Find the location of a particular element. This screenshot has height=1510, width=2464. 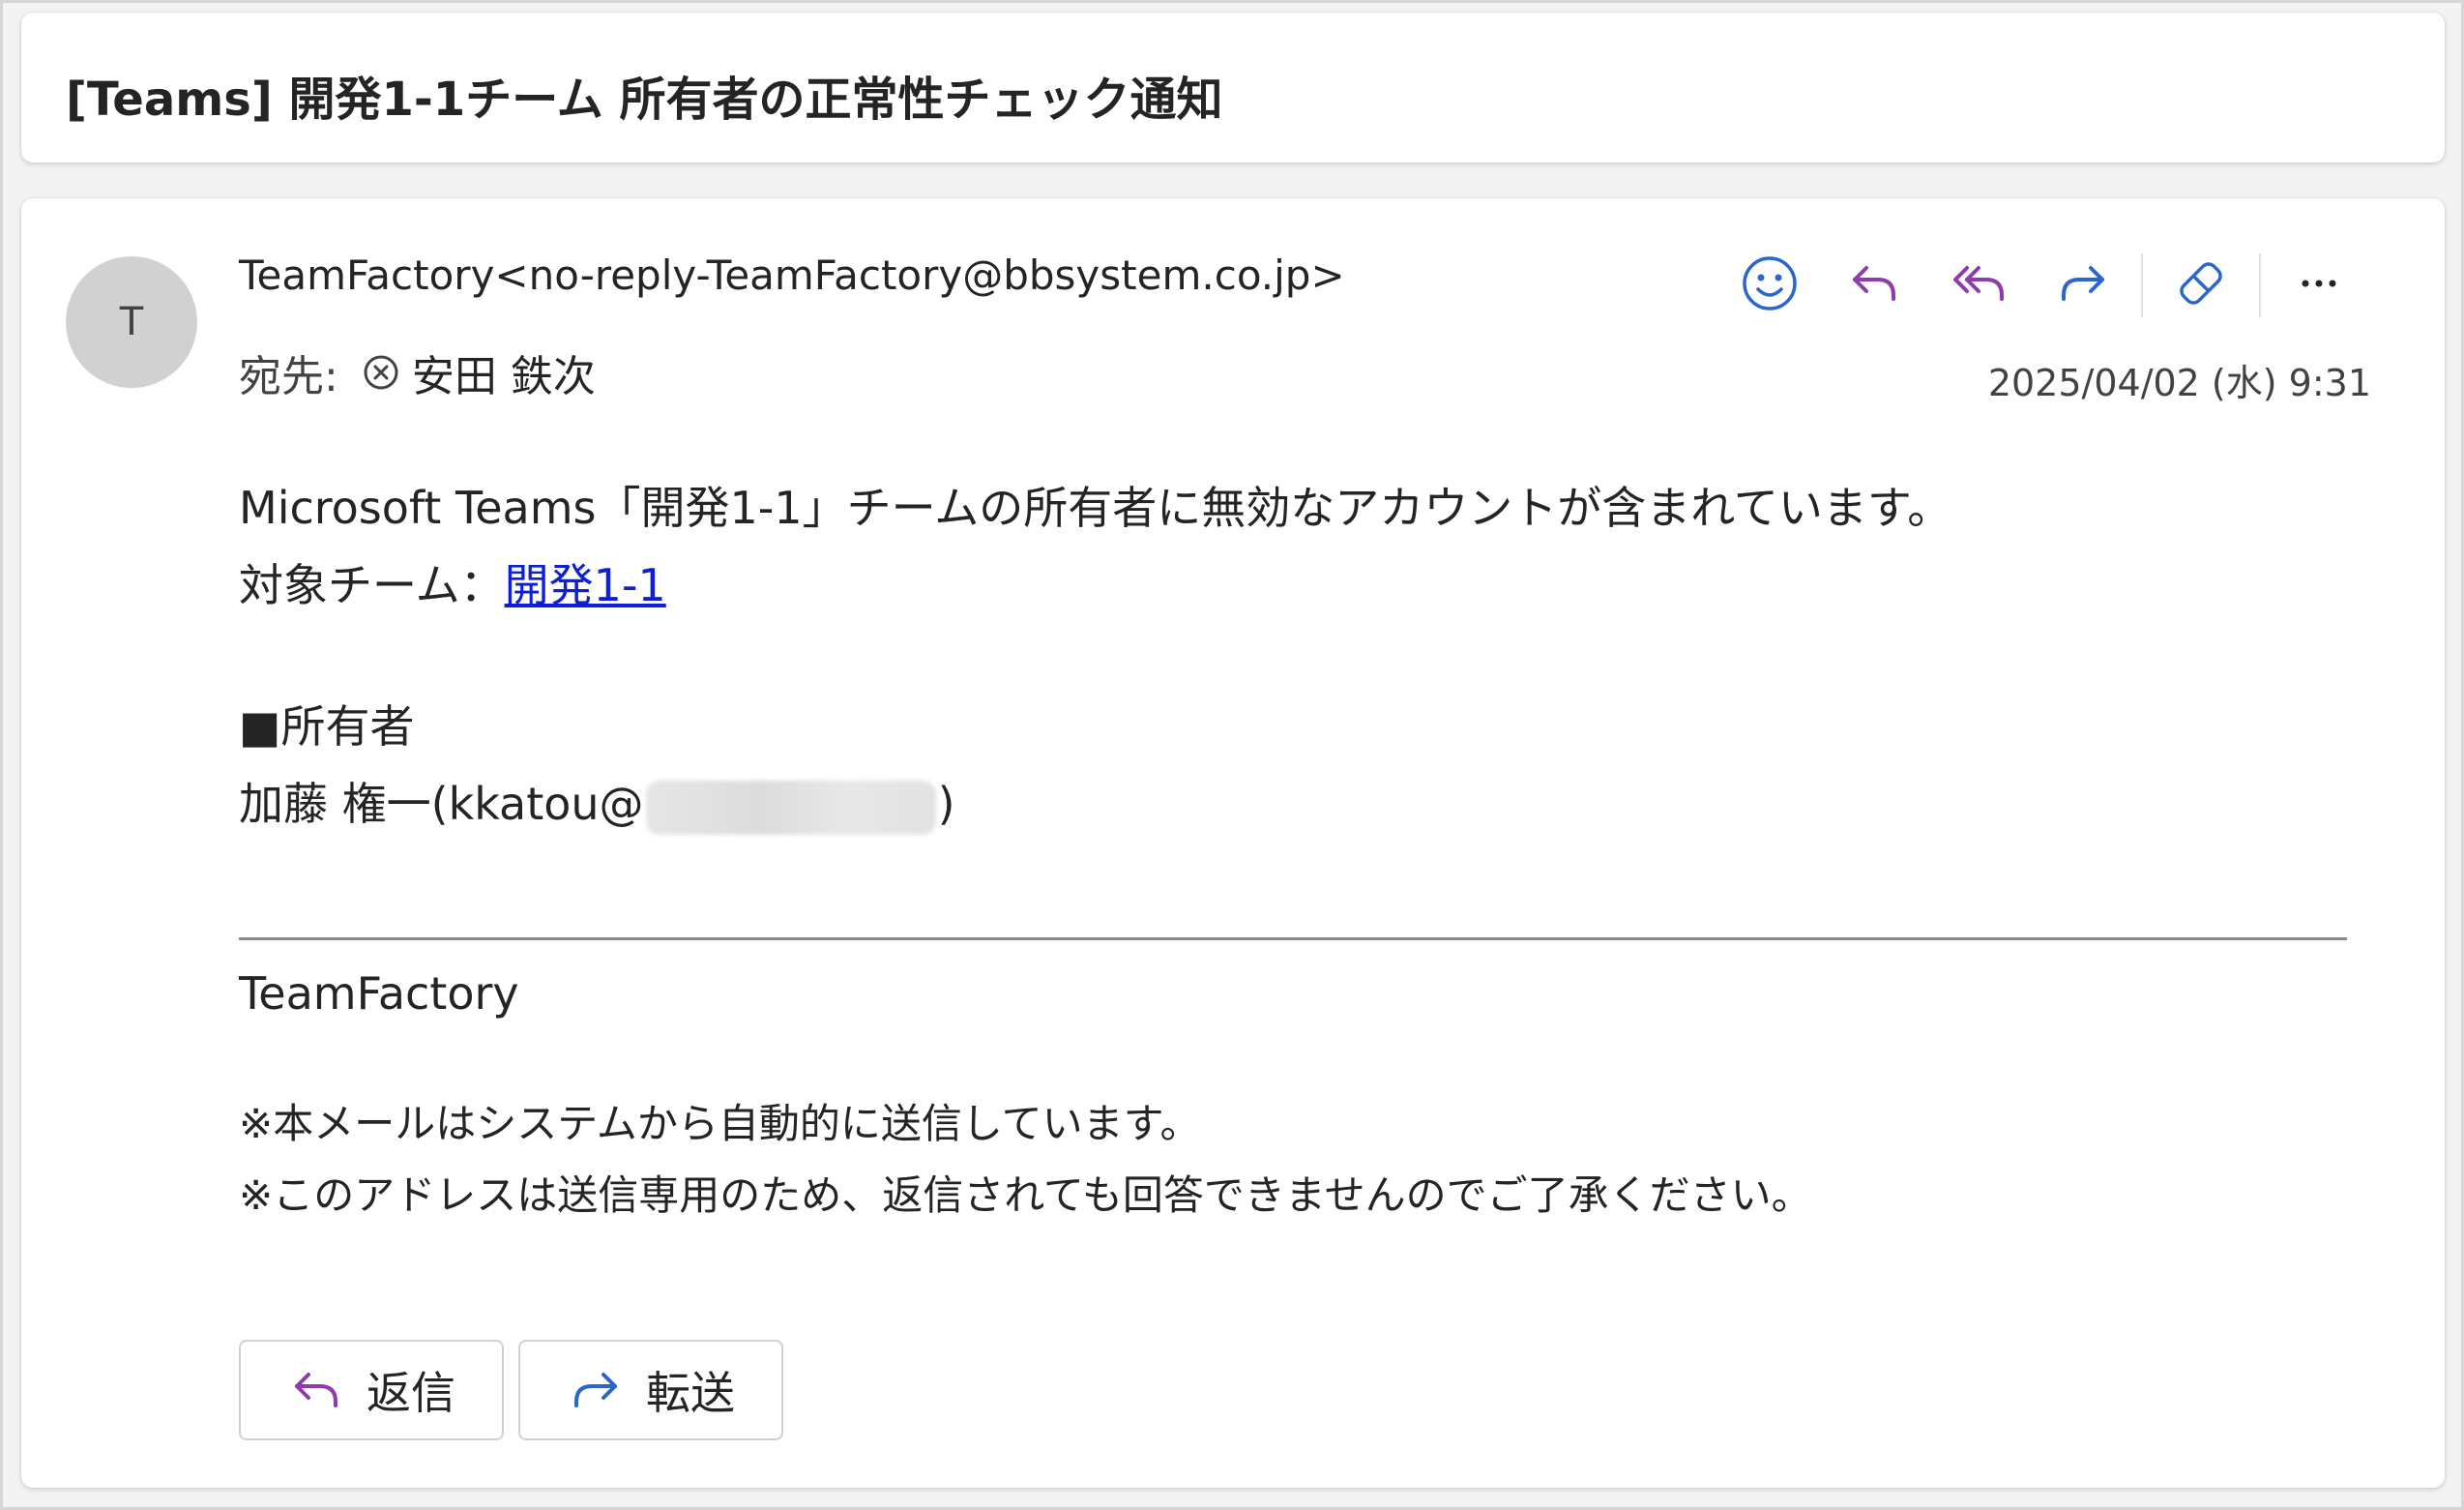

owner-prefix: 加藤 権一(kkatou@ is located at coordinates (441, 804).